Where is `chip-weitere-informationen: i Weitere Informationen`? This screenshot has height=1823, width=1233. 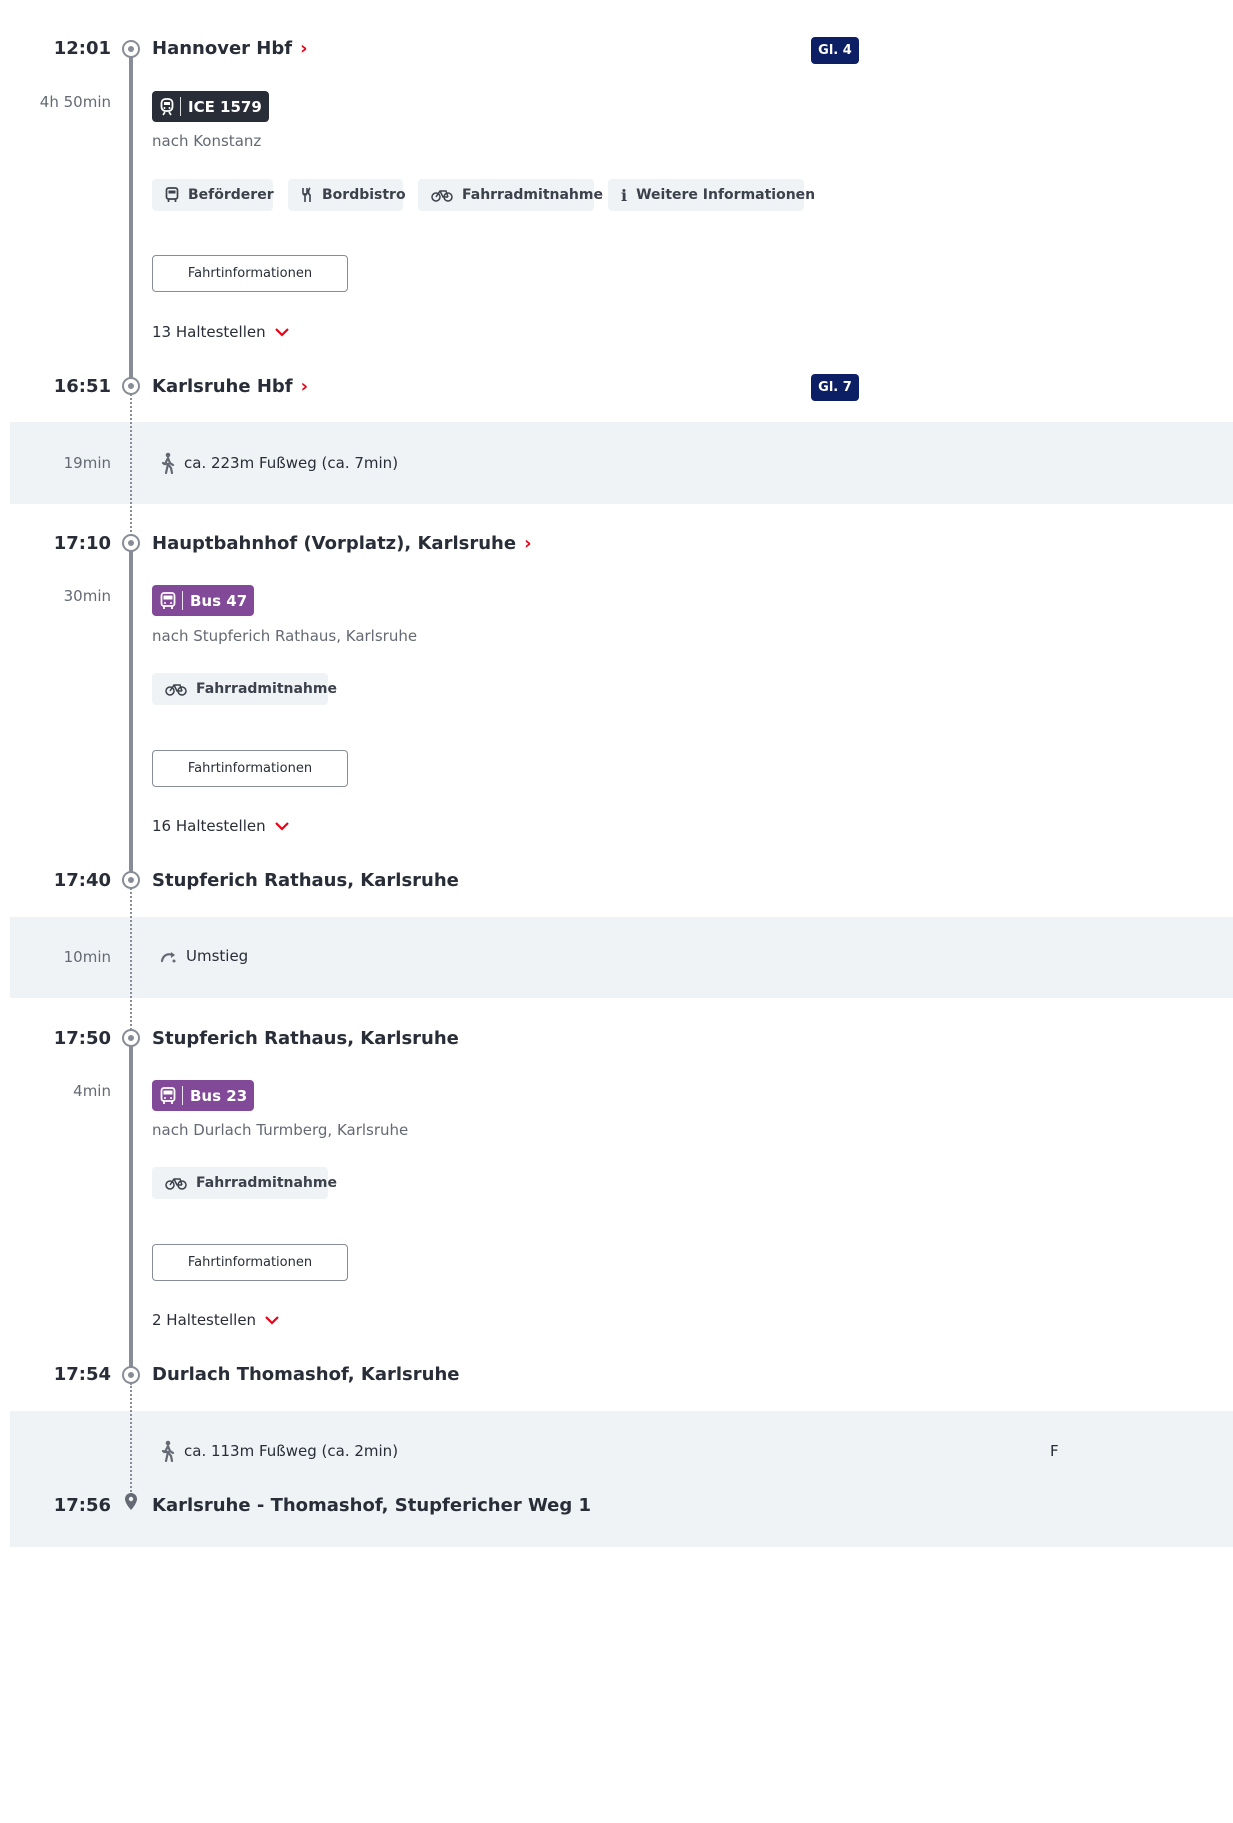 chip-weitere-informationen: i Weitere Informationen is located at coordinates (711, 195).